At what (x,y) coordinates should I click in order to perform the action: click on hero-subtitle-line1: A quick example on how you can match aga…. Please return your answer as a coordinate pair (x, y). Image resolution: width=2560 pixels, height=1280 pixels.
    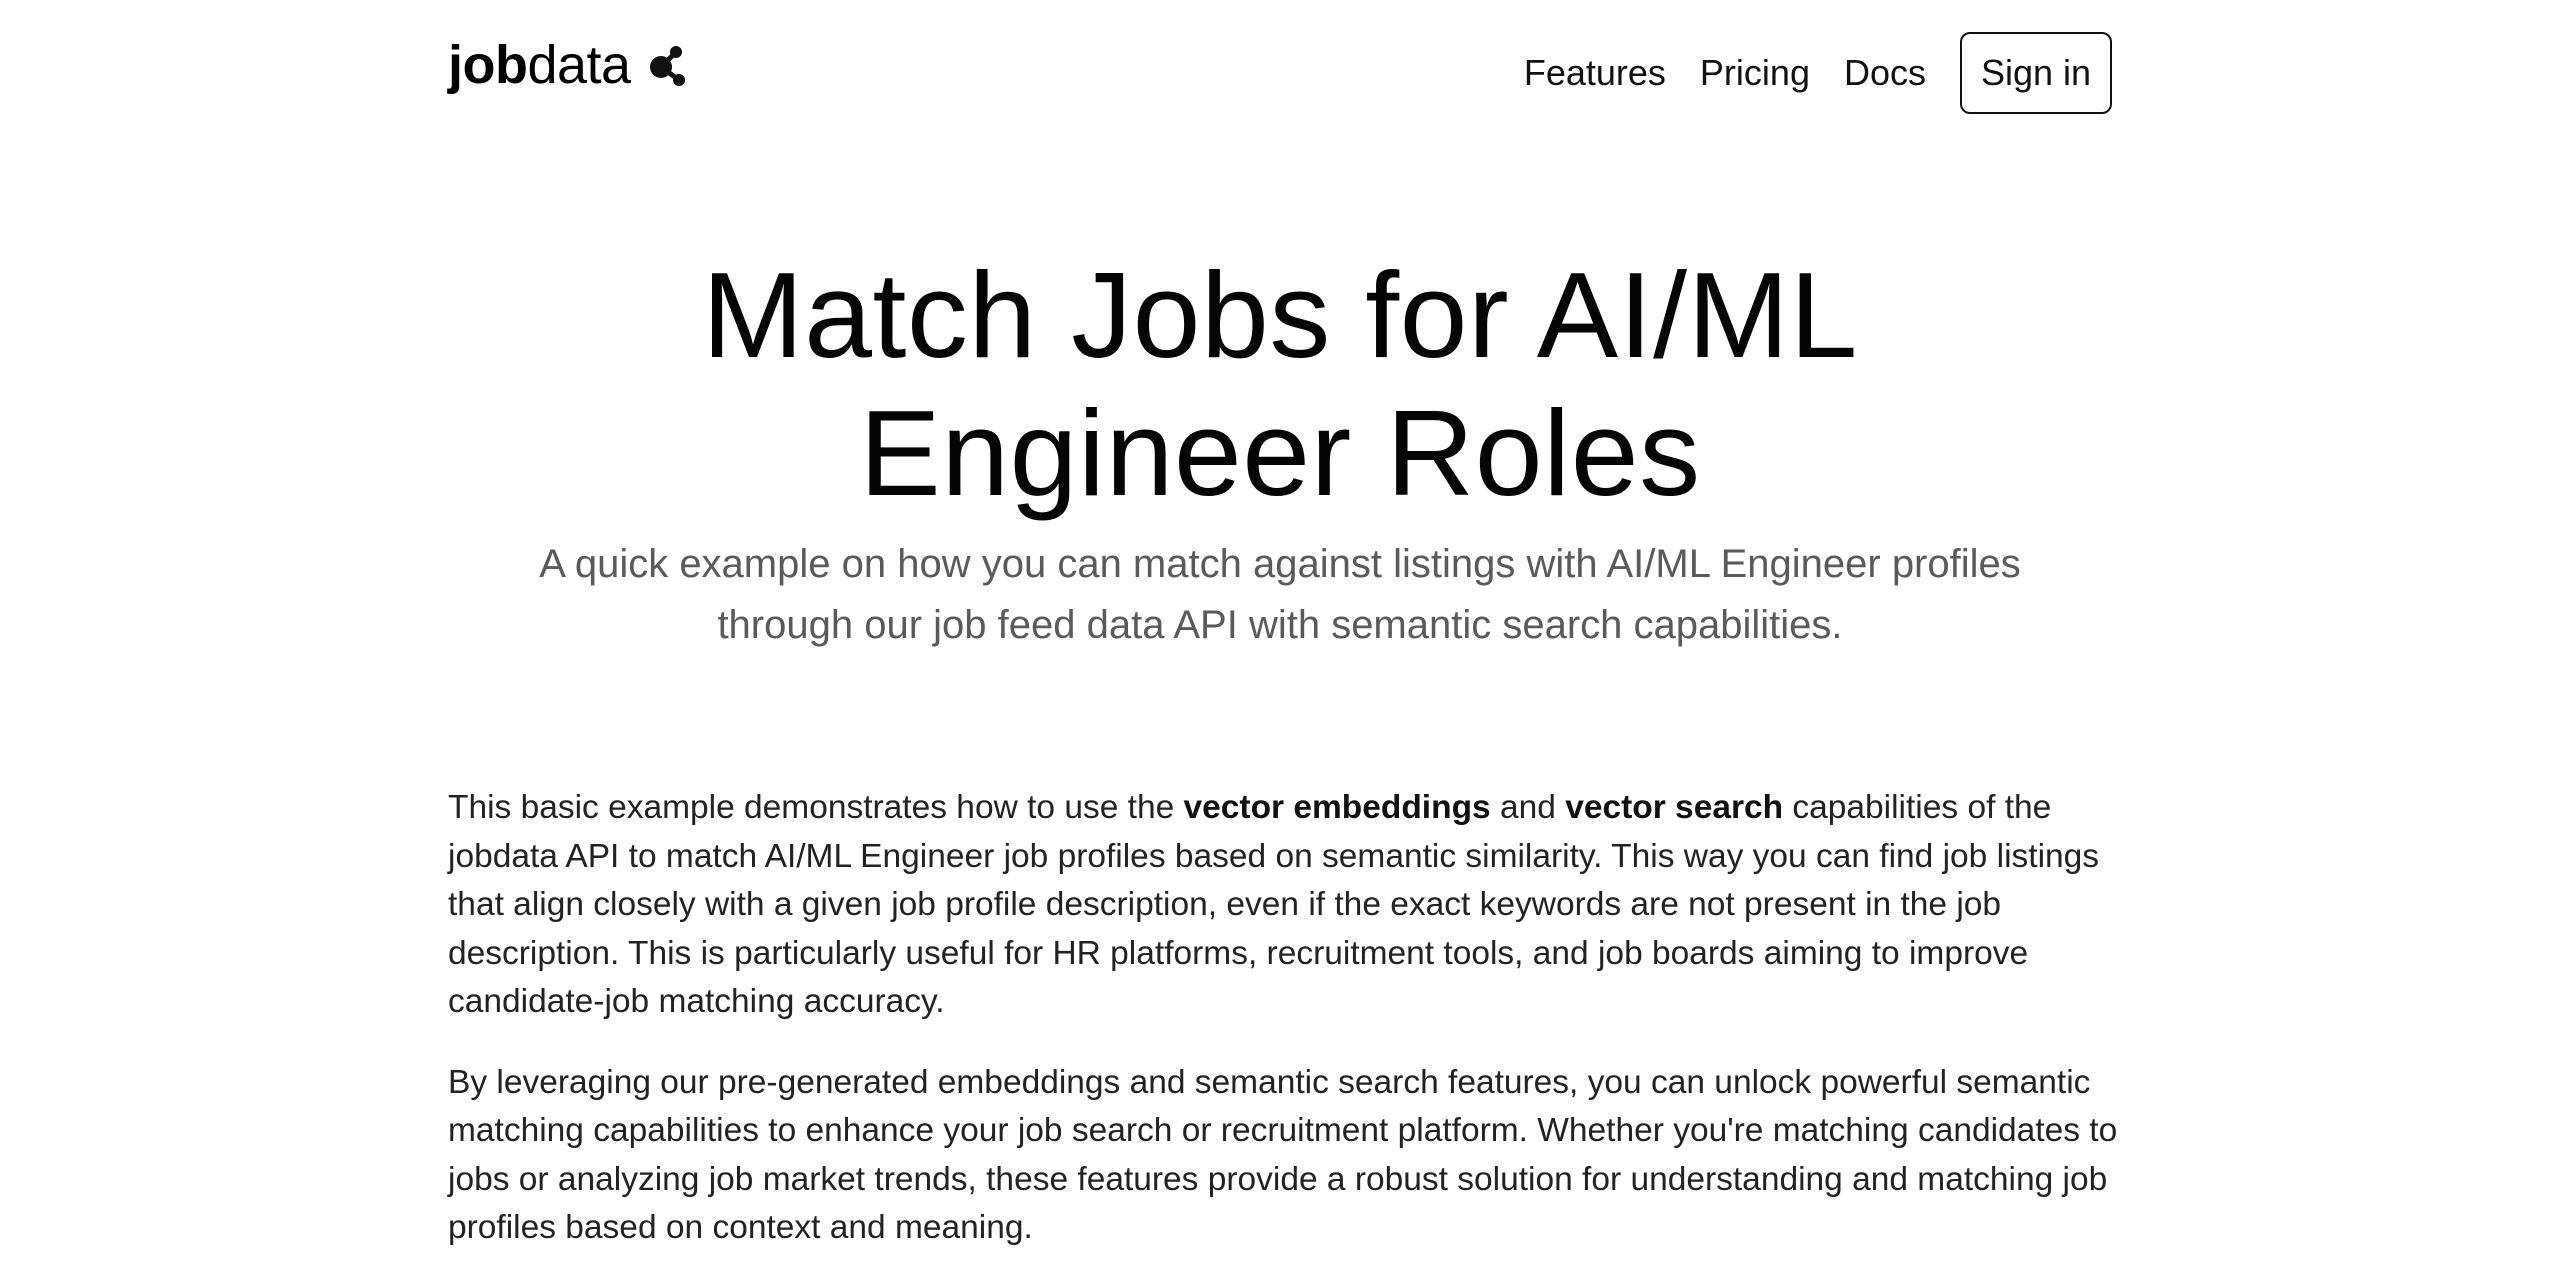
    Looking at the image, I should click on (1280, 564).